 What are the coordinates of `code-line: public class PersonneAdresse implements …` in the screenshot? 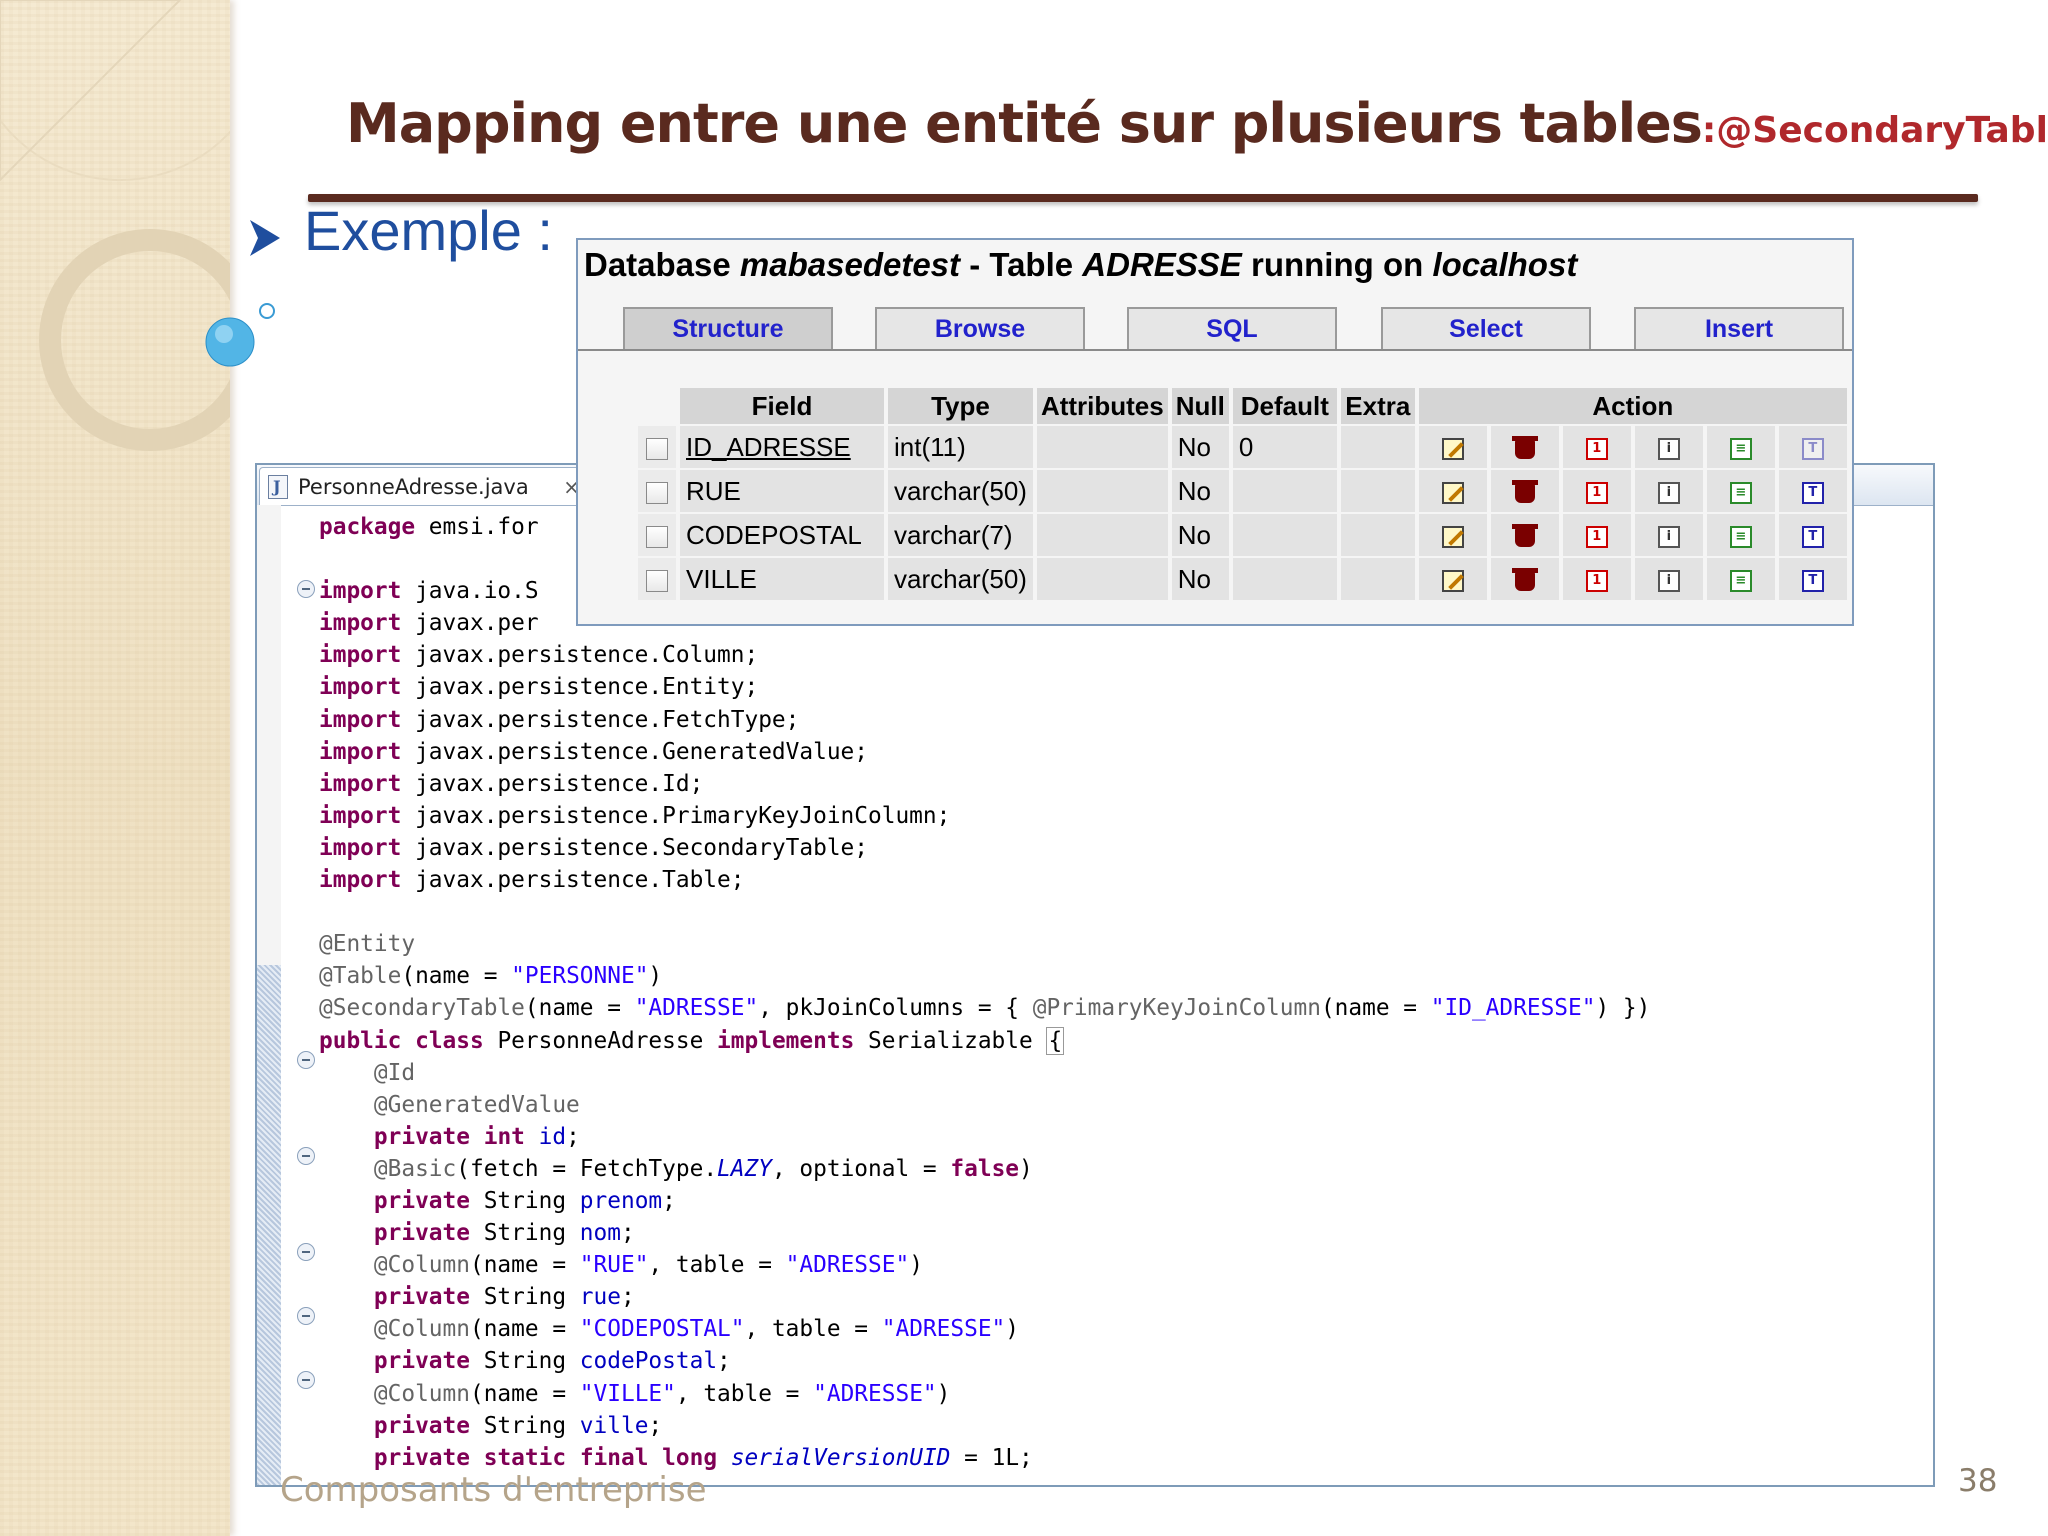 It's located at (692, 1040).